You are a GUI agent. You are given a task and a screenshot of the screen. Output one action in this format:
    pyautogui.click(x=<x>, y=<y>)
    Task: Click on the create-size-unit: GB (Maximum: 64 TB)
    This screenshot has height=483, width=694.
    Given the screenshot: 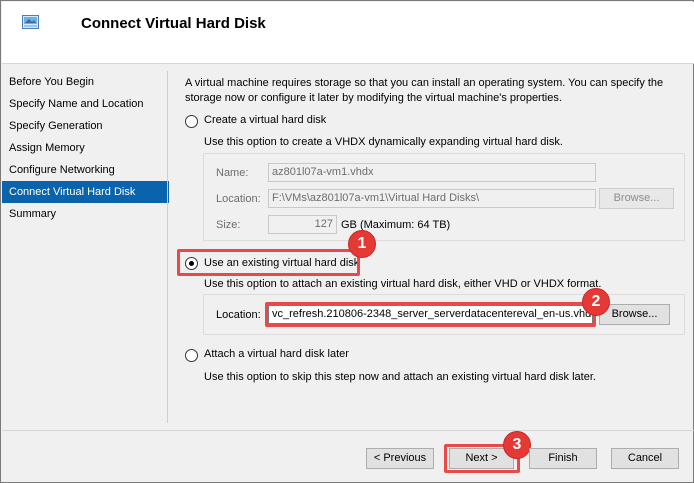 What is the action you would take?
    pyautogui.click(x=396, y=225)
    